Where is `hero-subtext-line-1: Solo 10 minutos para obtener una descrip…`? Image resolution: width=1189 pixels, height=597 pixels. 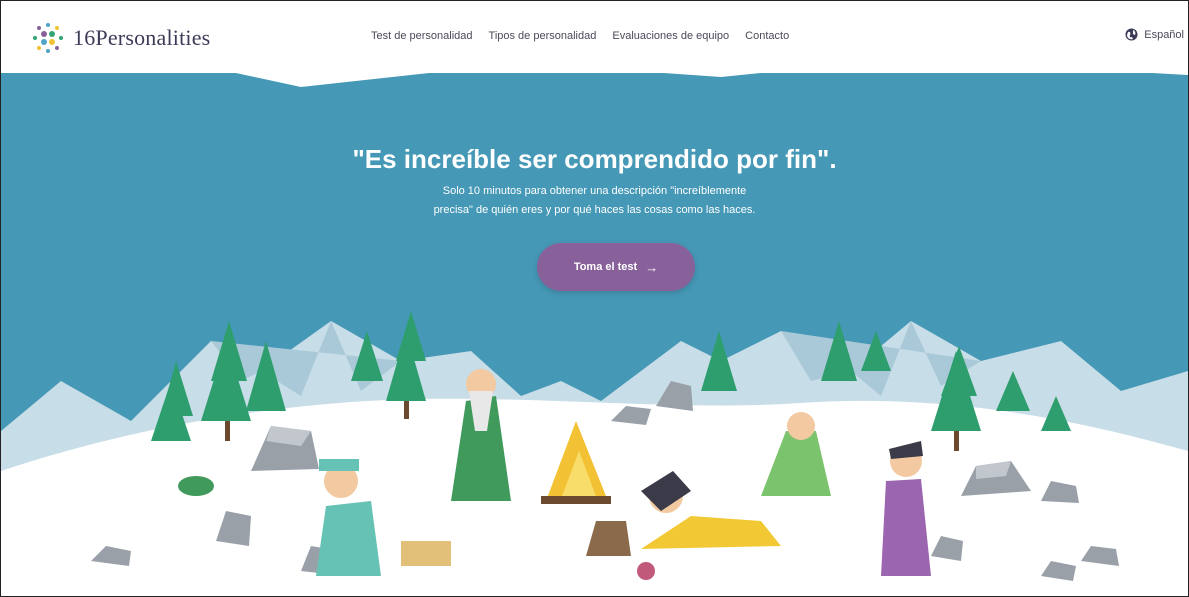 hero-subtext-line-1: Solo 10 minutos para obtener una descrip… is located at coordinates (594, 191).